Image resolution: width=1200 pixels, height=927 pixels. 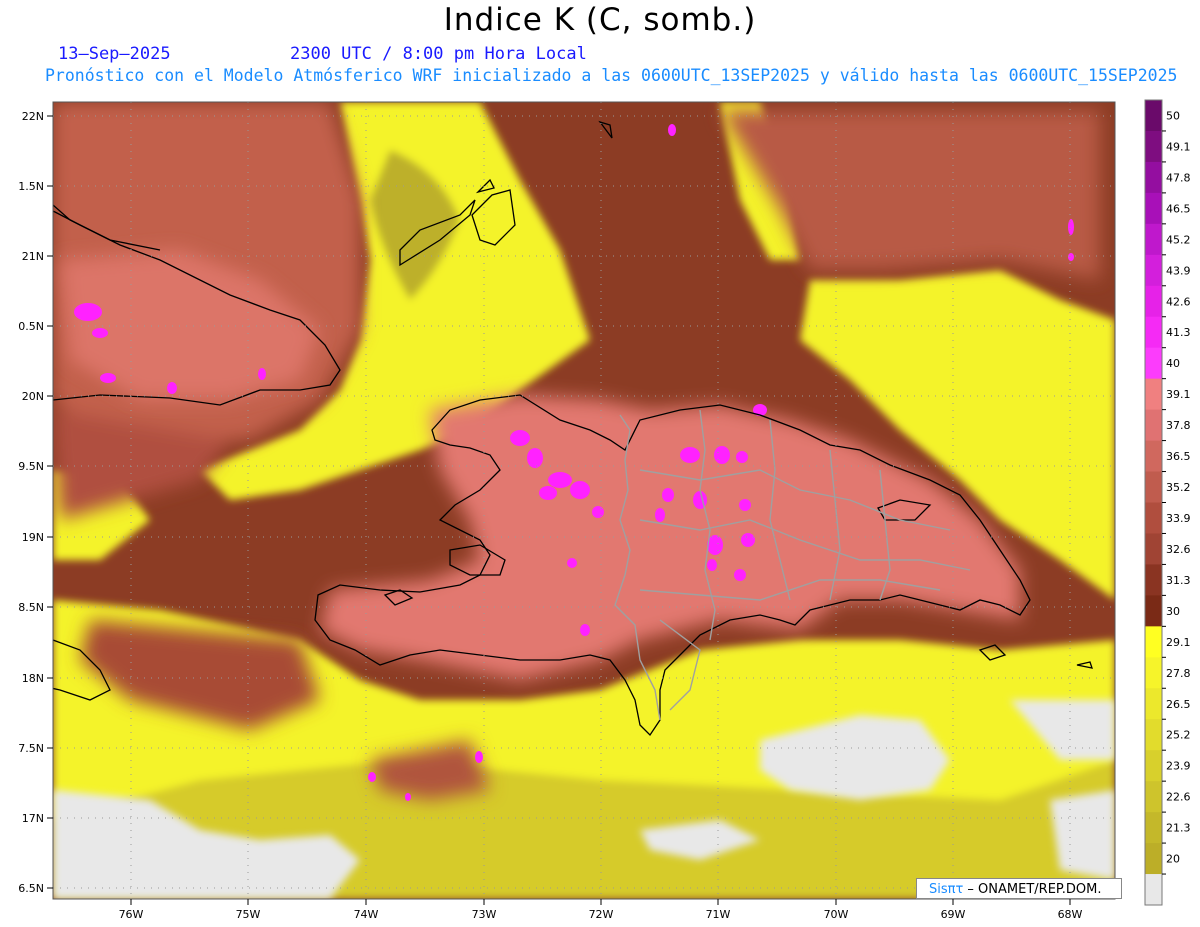 I want to click on brand-logo: Sisπτ, so click(x=946, y=889).